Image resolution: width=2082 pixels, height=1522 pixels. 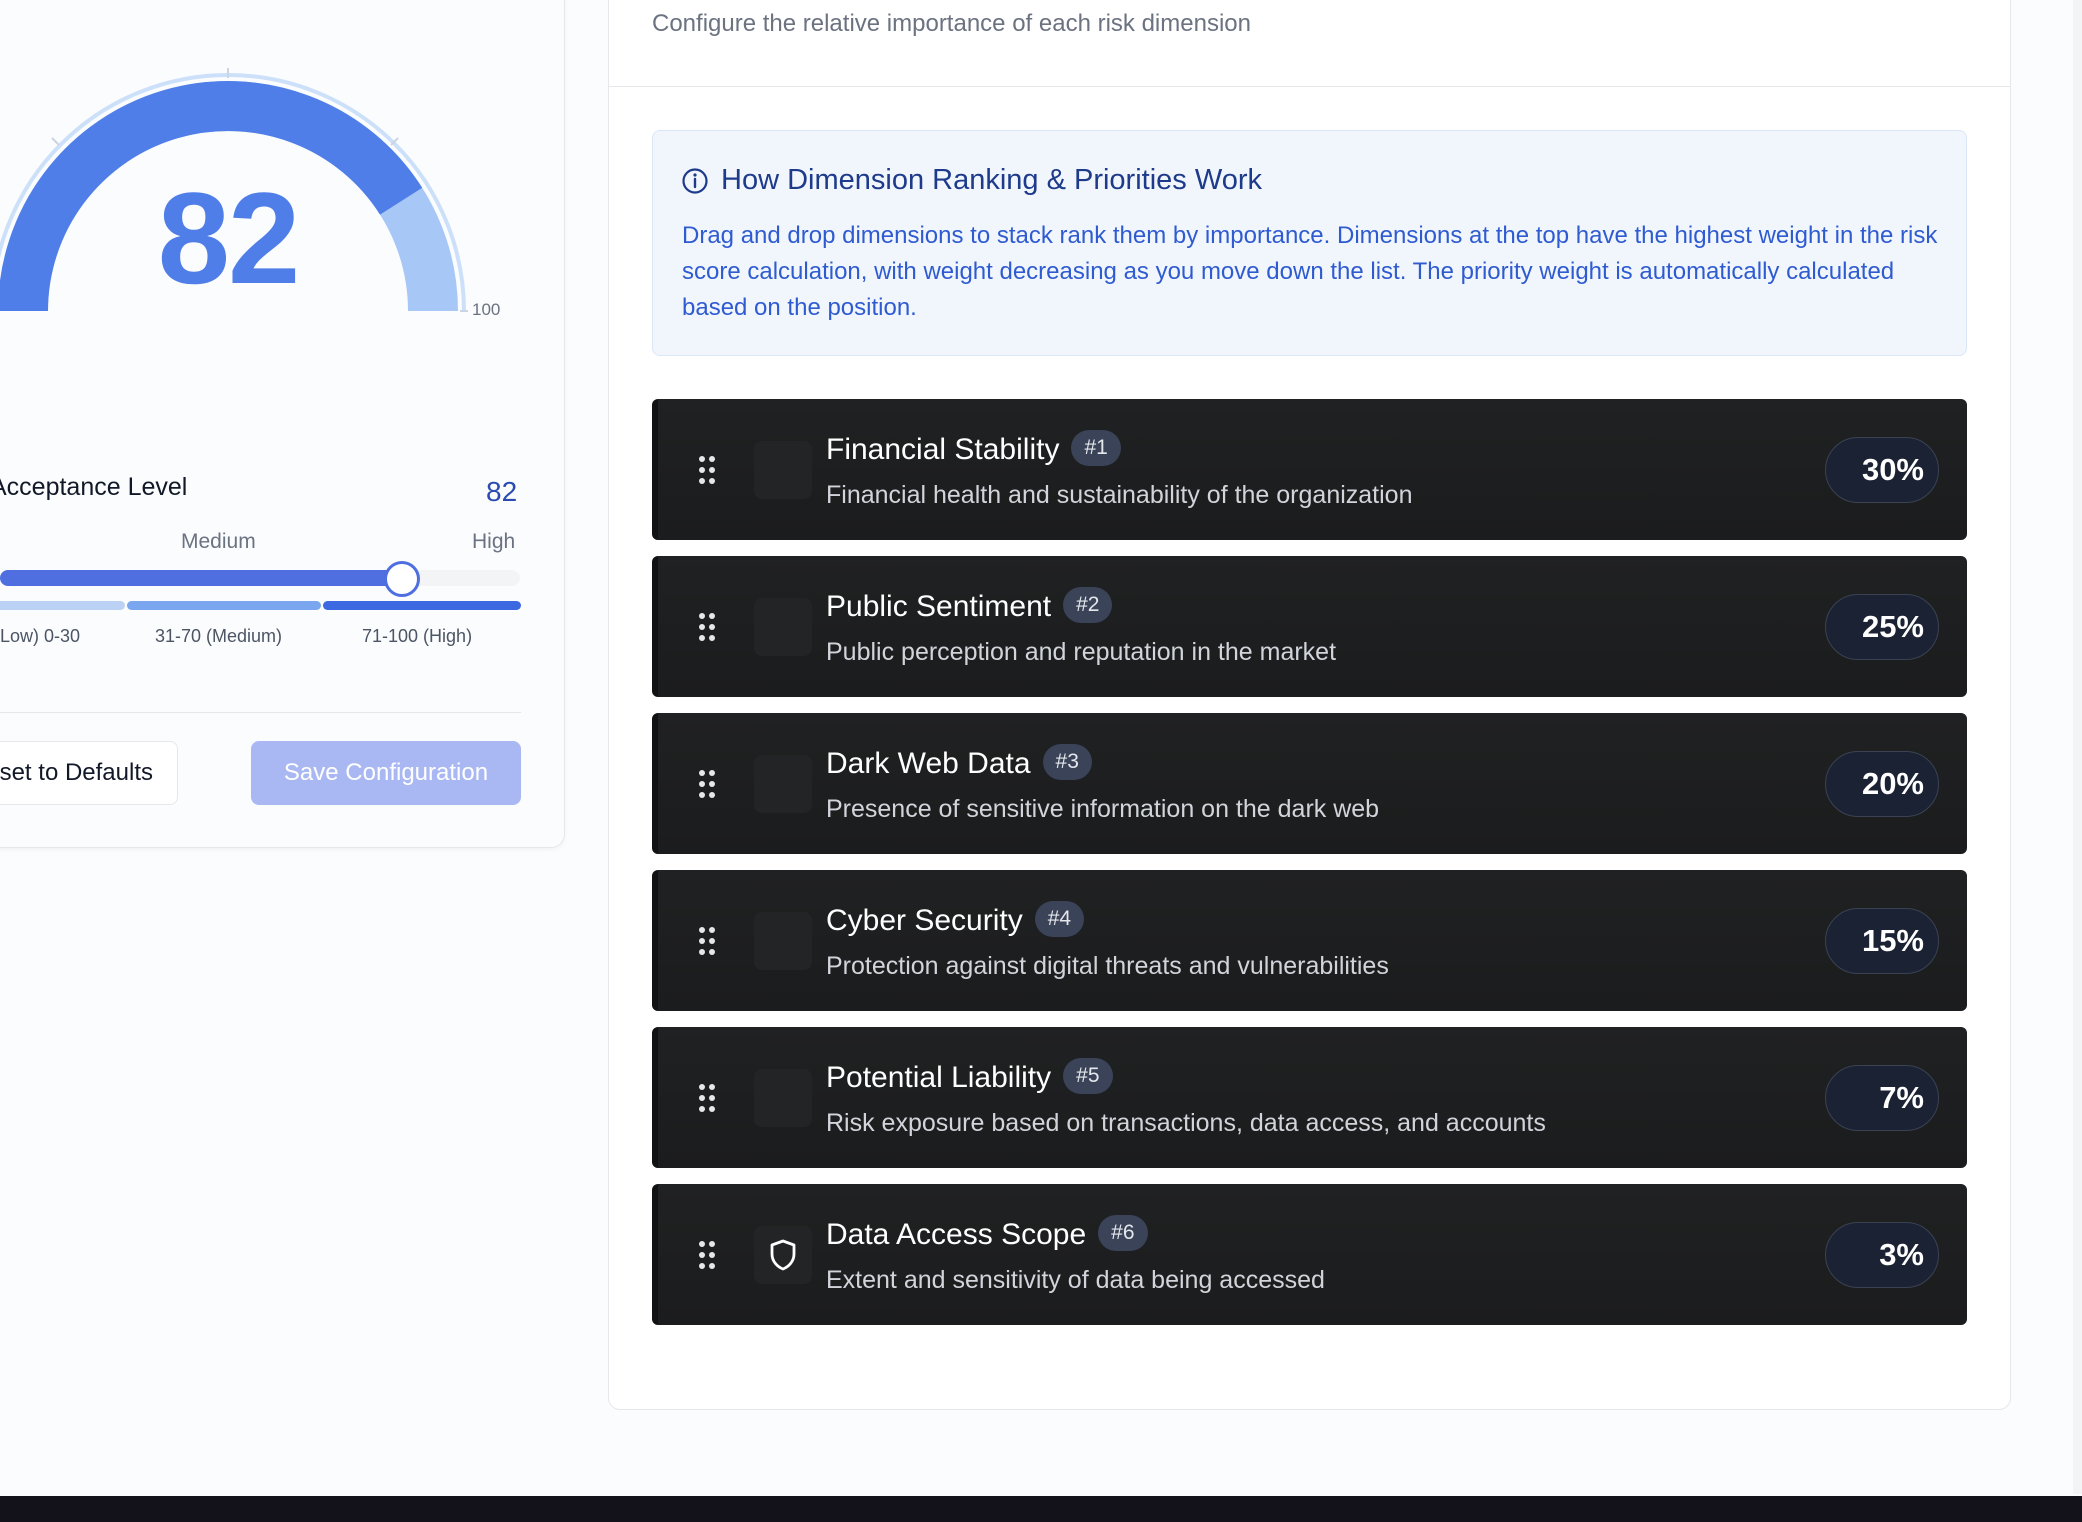 I want to click on range-low-text: 0-30 (Low), so click(x=40, y=636).